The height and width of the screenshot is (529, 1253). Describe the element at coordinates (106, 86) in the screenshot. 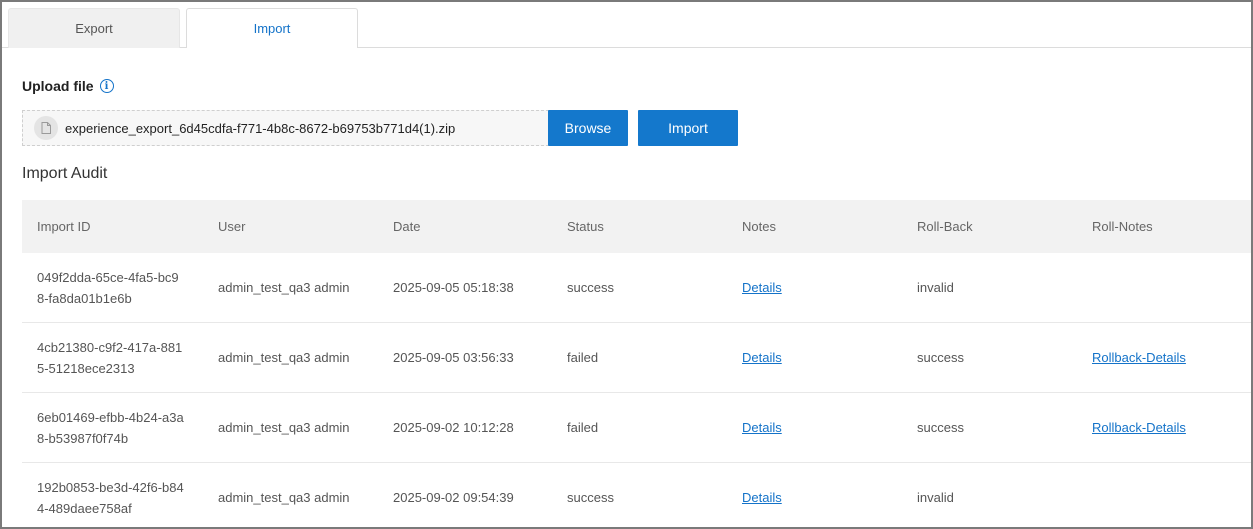

I see `info-icon: i` at that location.